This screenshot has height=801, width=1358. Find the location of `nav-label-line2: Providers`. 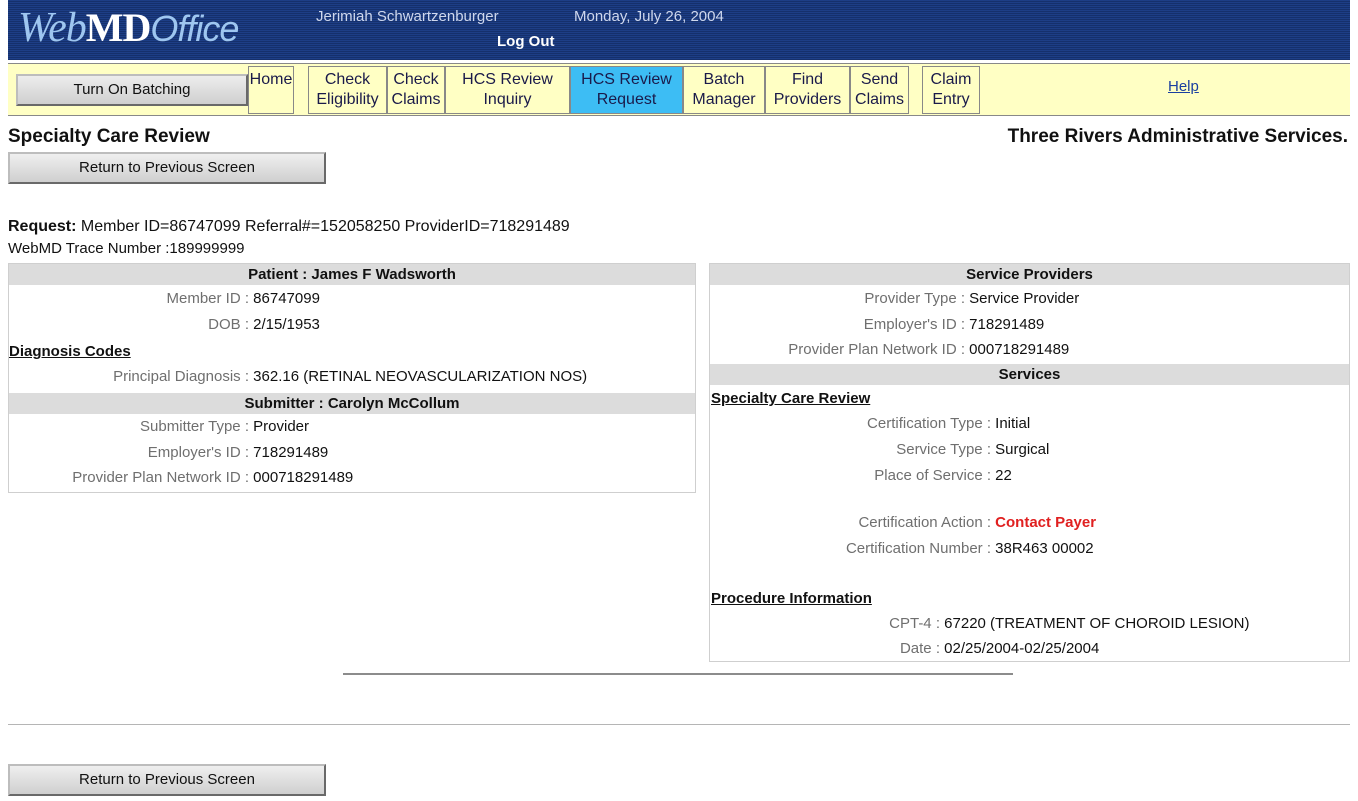

nav-label-line2: Providers is located at coordinates (807, 99).